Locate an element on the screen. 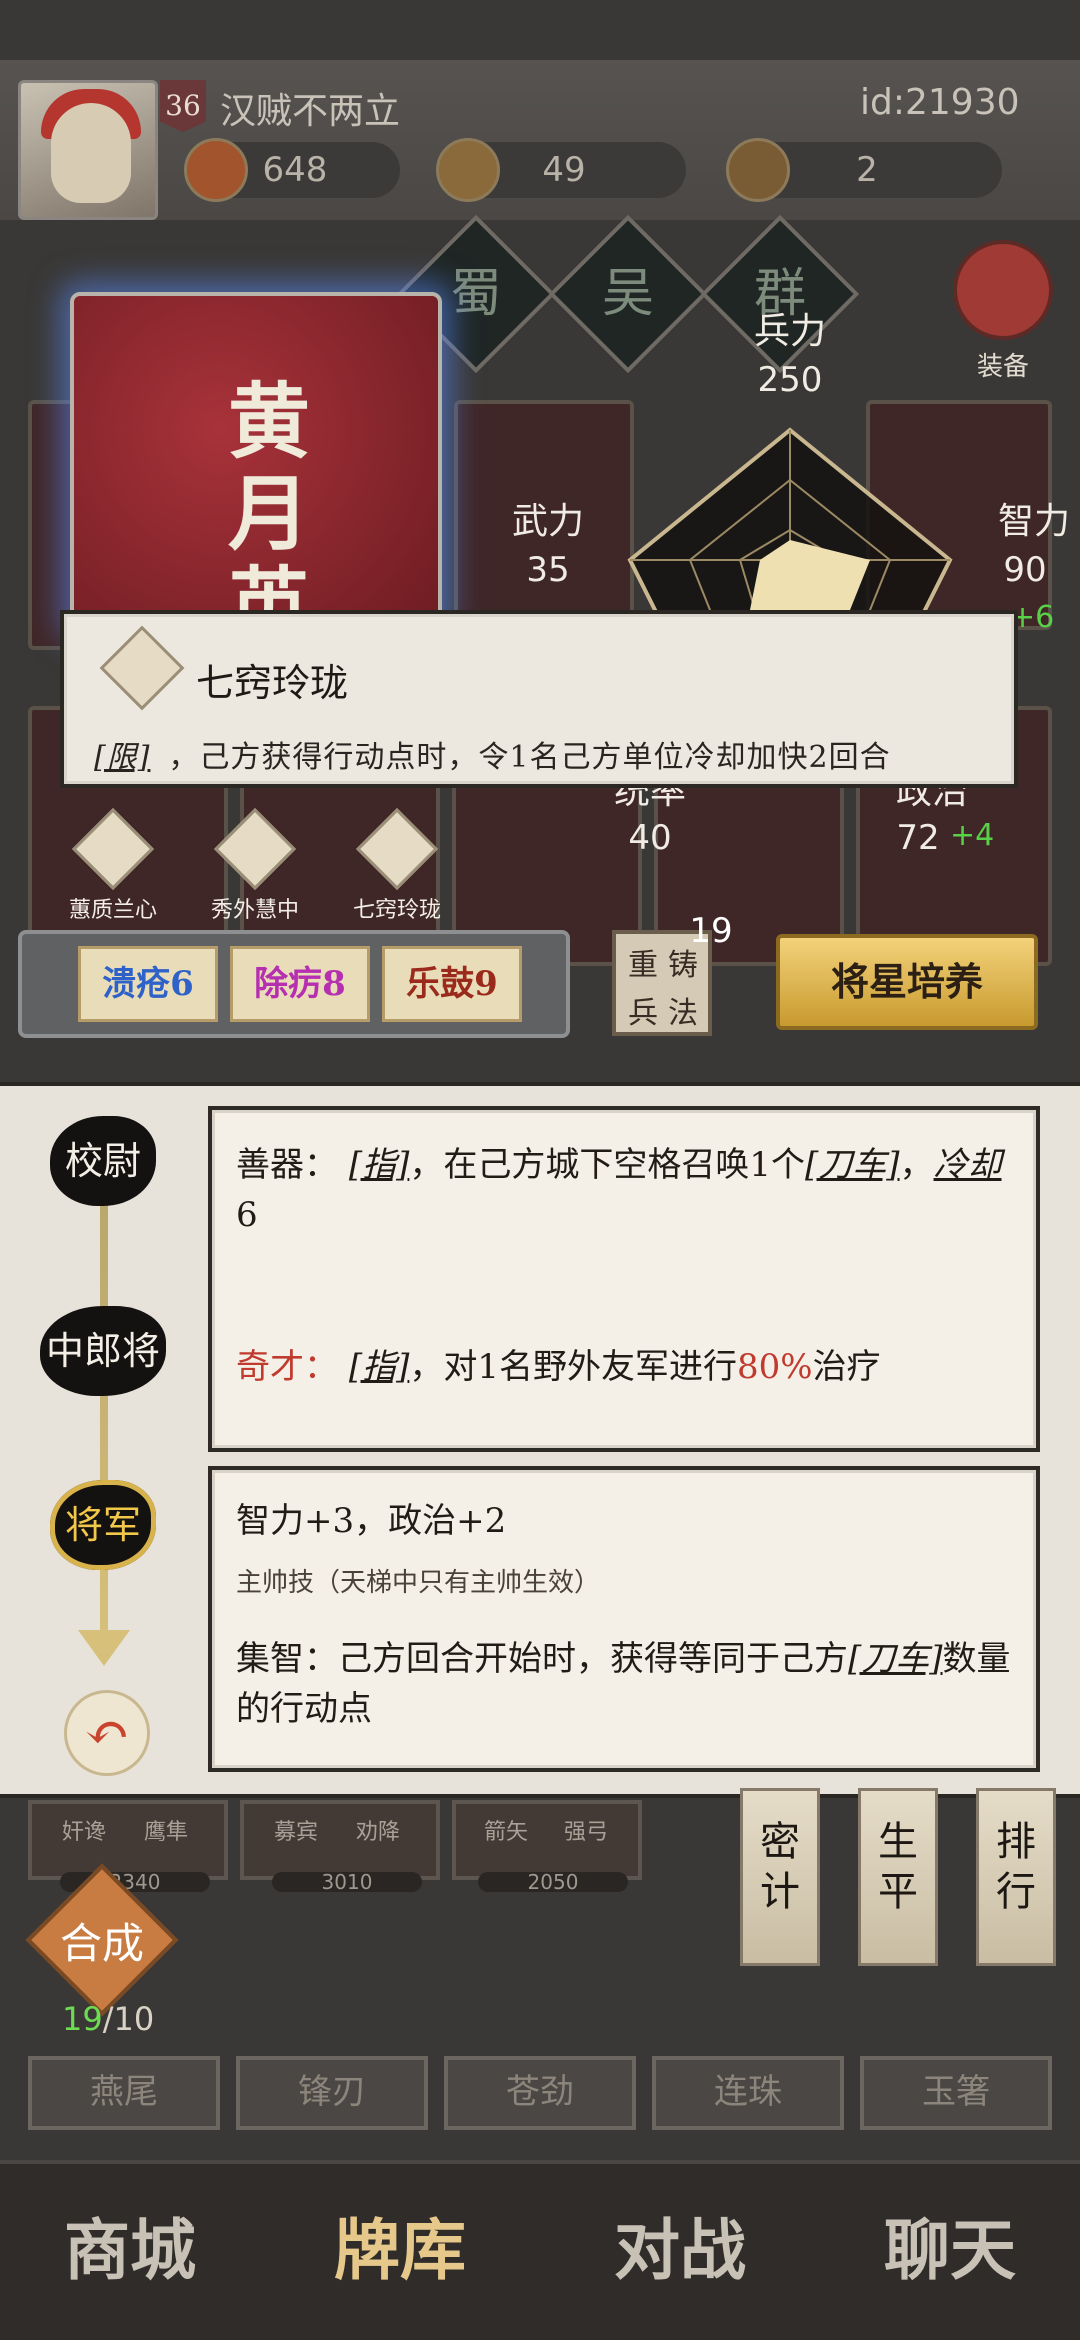 This screenshot has height=2340, width=1080. stat-politics-value: 72 is located at coordinates (918, 838).